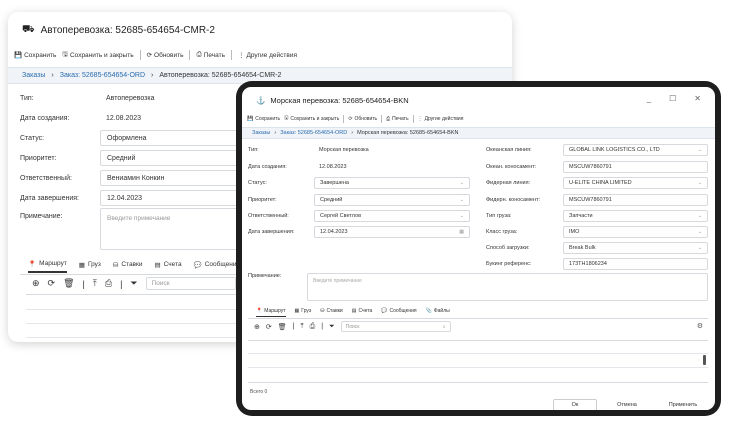 The width and height of the screenshot is (731, 436). I want to click on completion-label: Дата завершения:, so click(271, 232).